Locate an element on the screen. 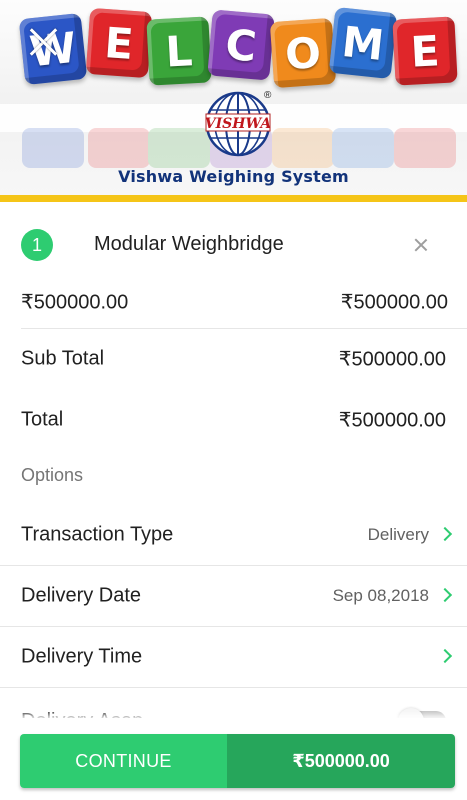 The image size is (467, 800). checkout-bar: CONTINUE ₹500000.00 is located at coordinates (237, 761).